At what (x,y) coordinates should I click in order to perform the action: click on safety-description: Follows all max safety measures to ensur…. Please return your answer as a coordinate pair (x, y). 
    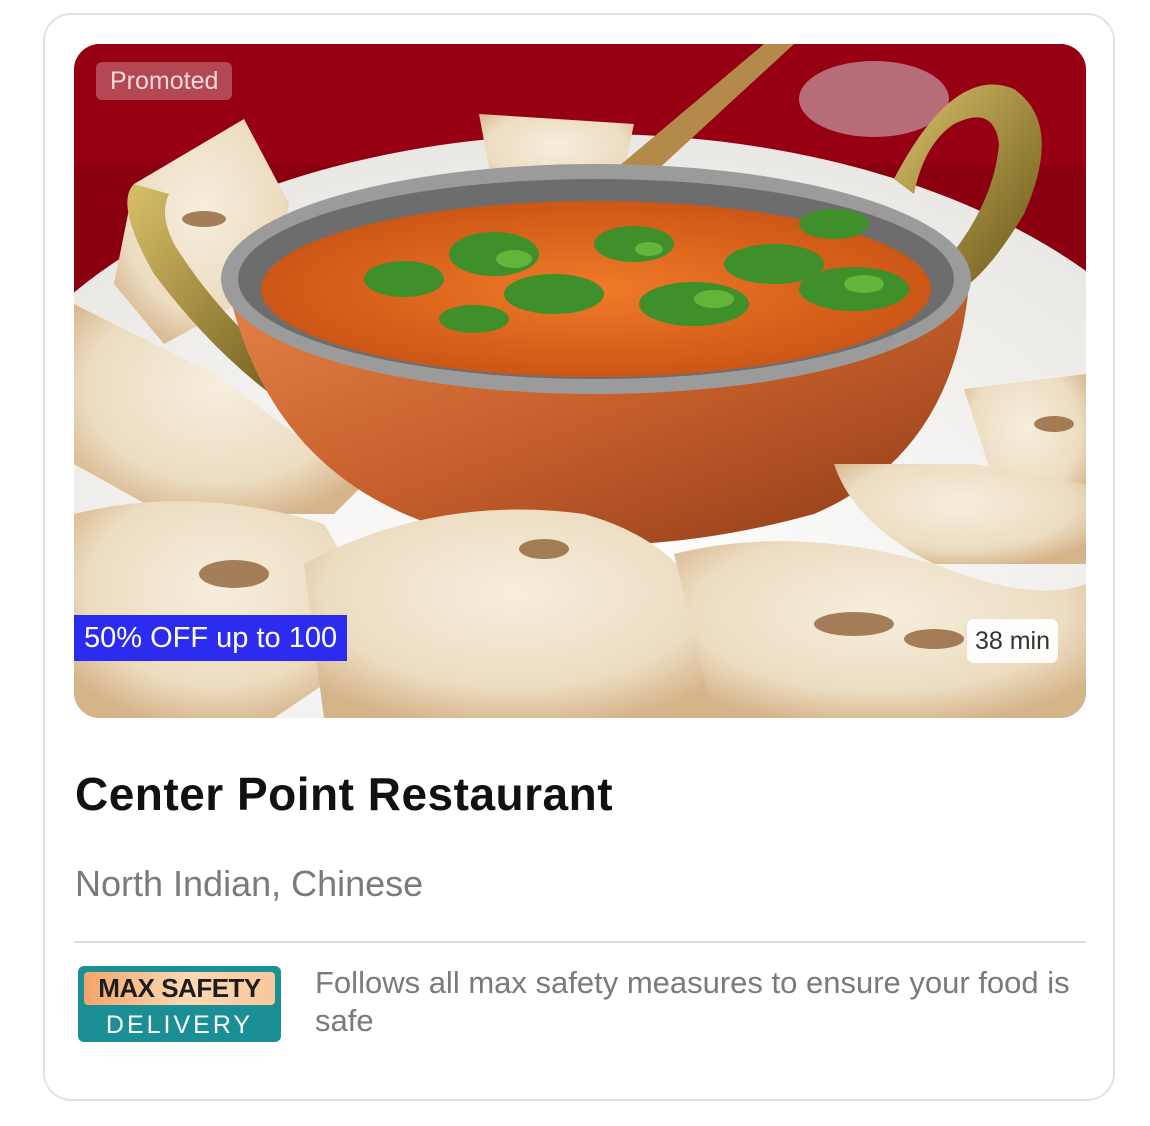
    Looking at the image, I should click on (692, 1001).